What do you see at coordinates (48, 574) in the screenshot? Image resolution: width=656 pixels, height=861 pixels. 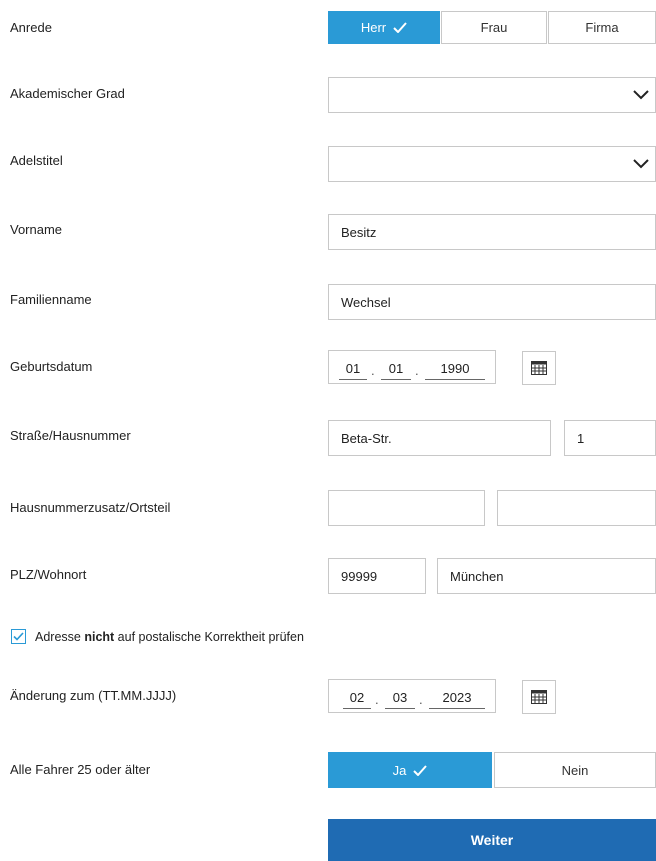 I see `plz-label: PLZ/Wohnort` at bounding box center [48, 574].